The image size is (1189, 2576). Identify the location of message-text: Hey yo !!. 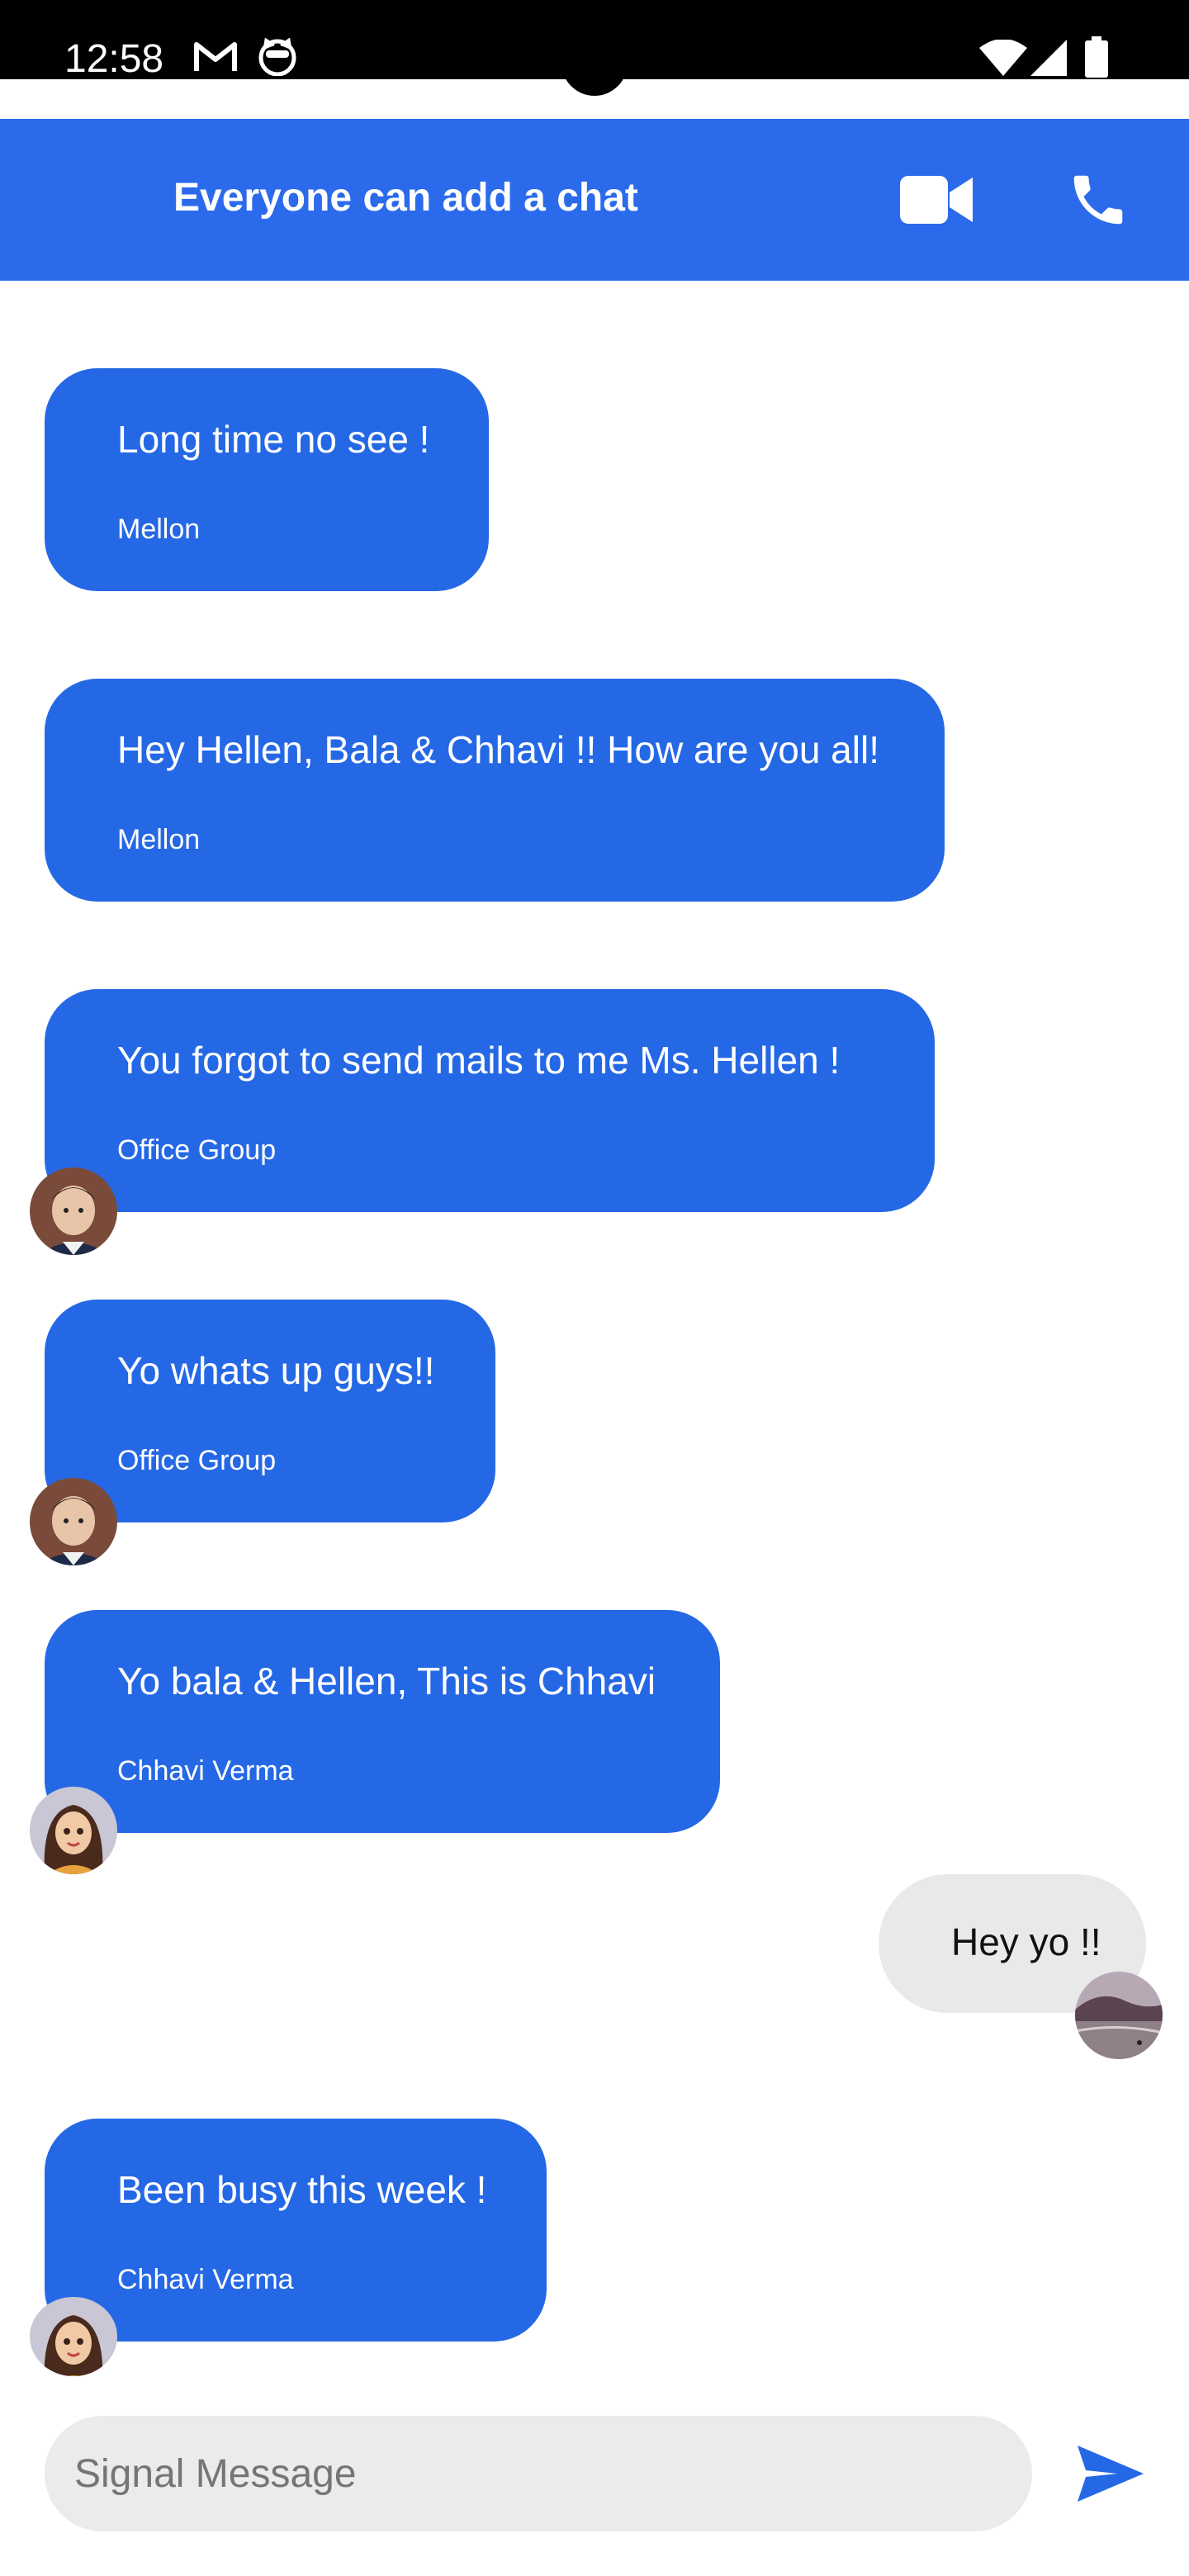
(1026, 1941).